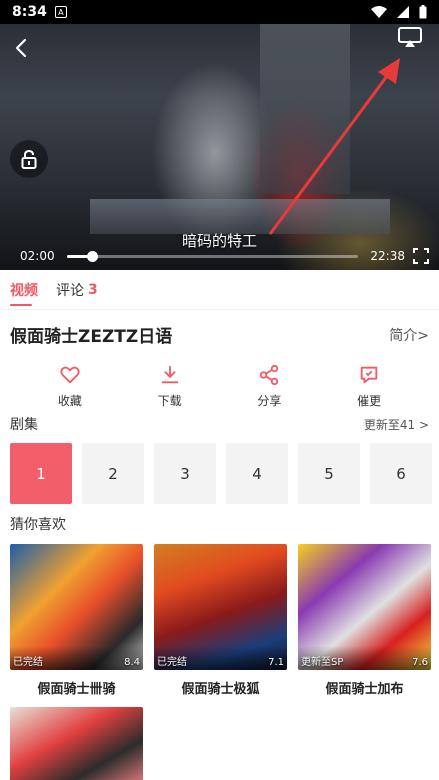  Describe the element at coordinates (269, 375) in the screenshot. I see `share-icon` at that location.